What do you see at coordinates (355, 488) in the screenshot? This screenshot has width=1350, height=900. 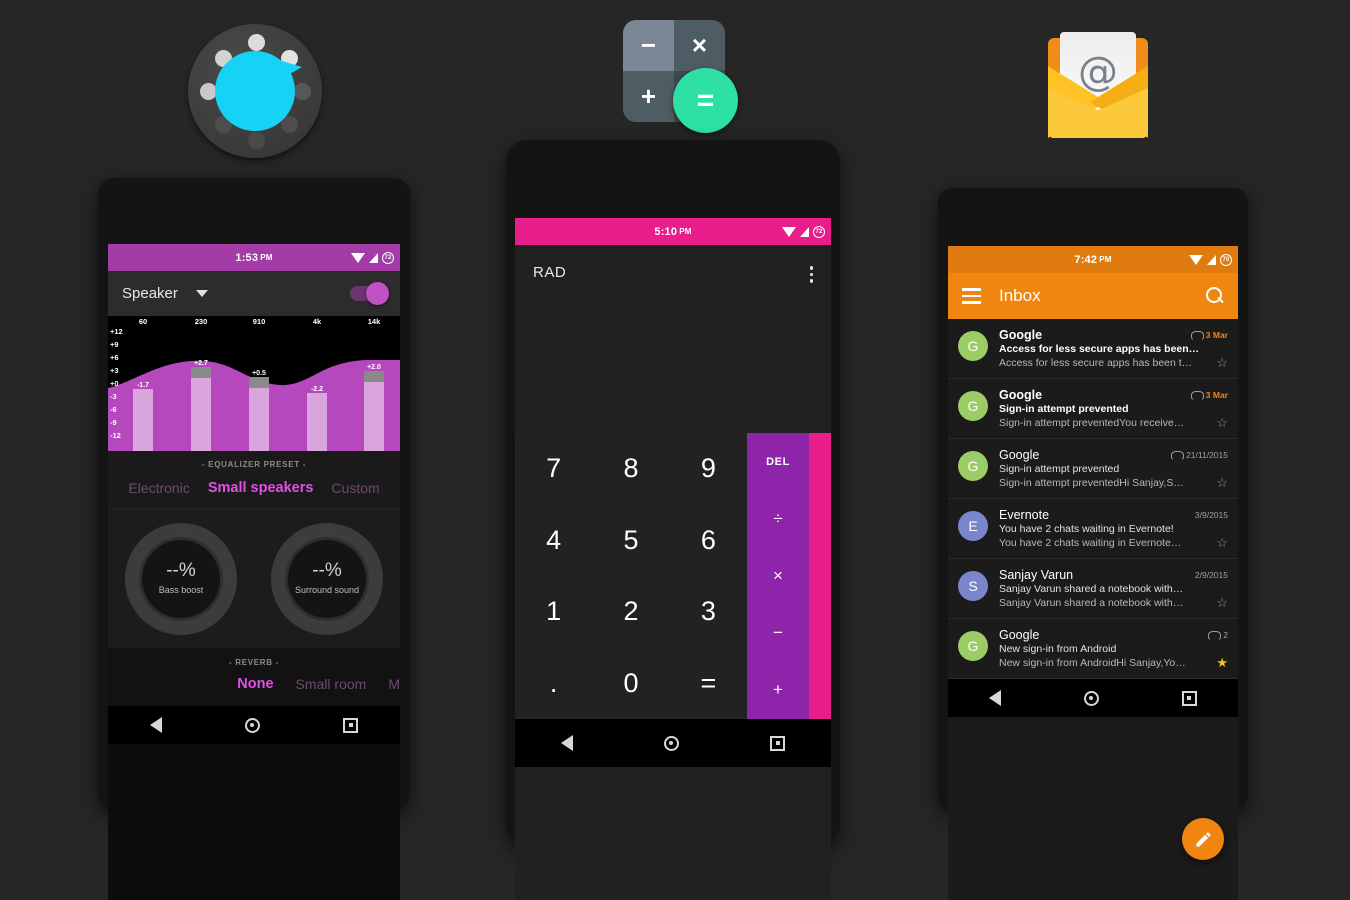 I see `preset-chip-custom: Custom` at bounding box center [355, 488].